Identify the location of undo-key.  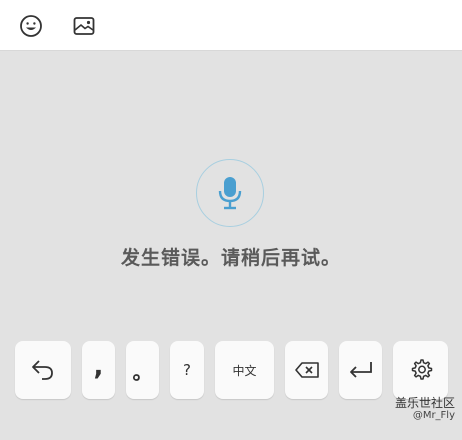
(43, 370).